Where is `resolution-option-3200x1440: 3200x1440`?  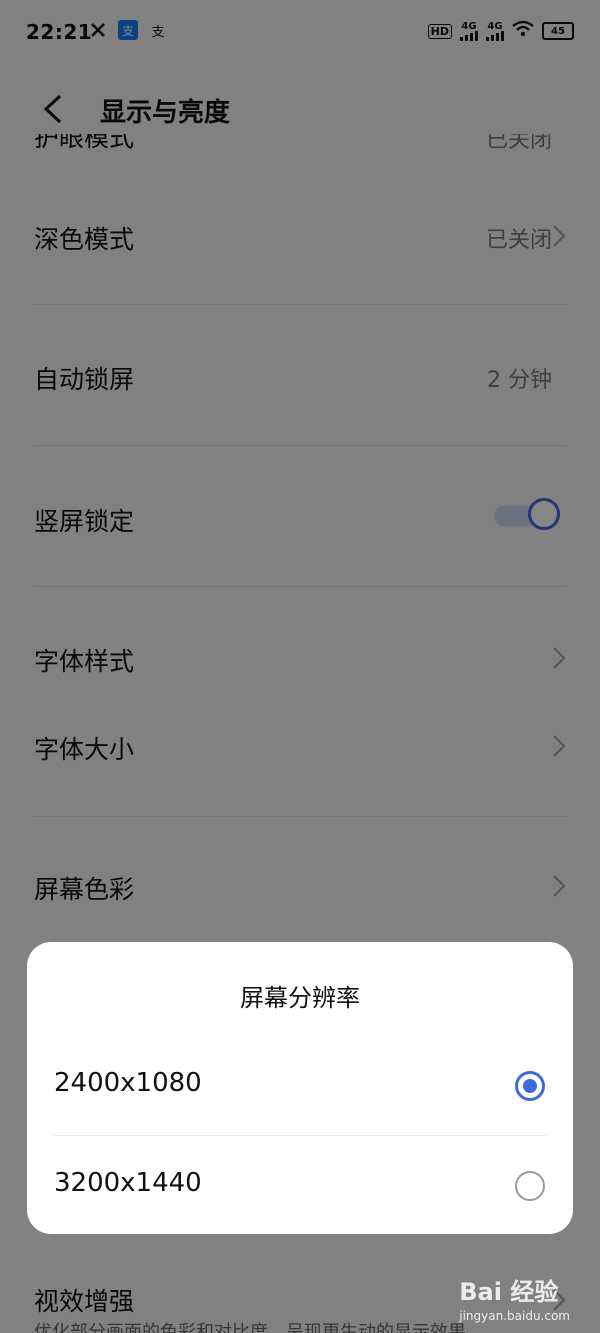 resolution-option-3200x1440: 3200x1440 is located at coordinates (300, 1186).